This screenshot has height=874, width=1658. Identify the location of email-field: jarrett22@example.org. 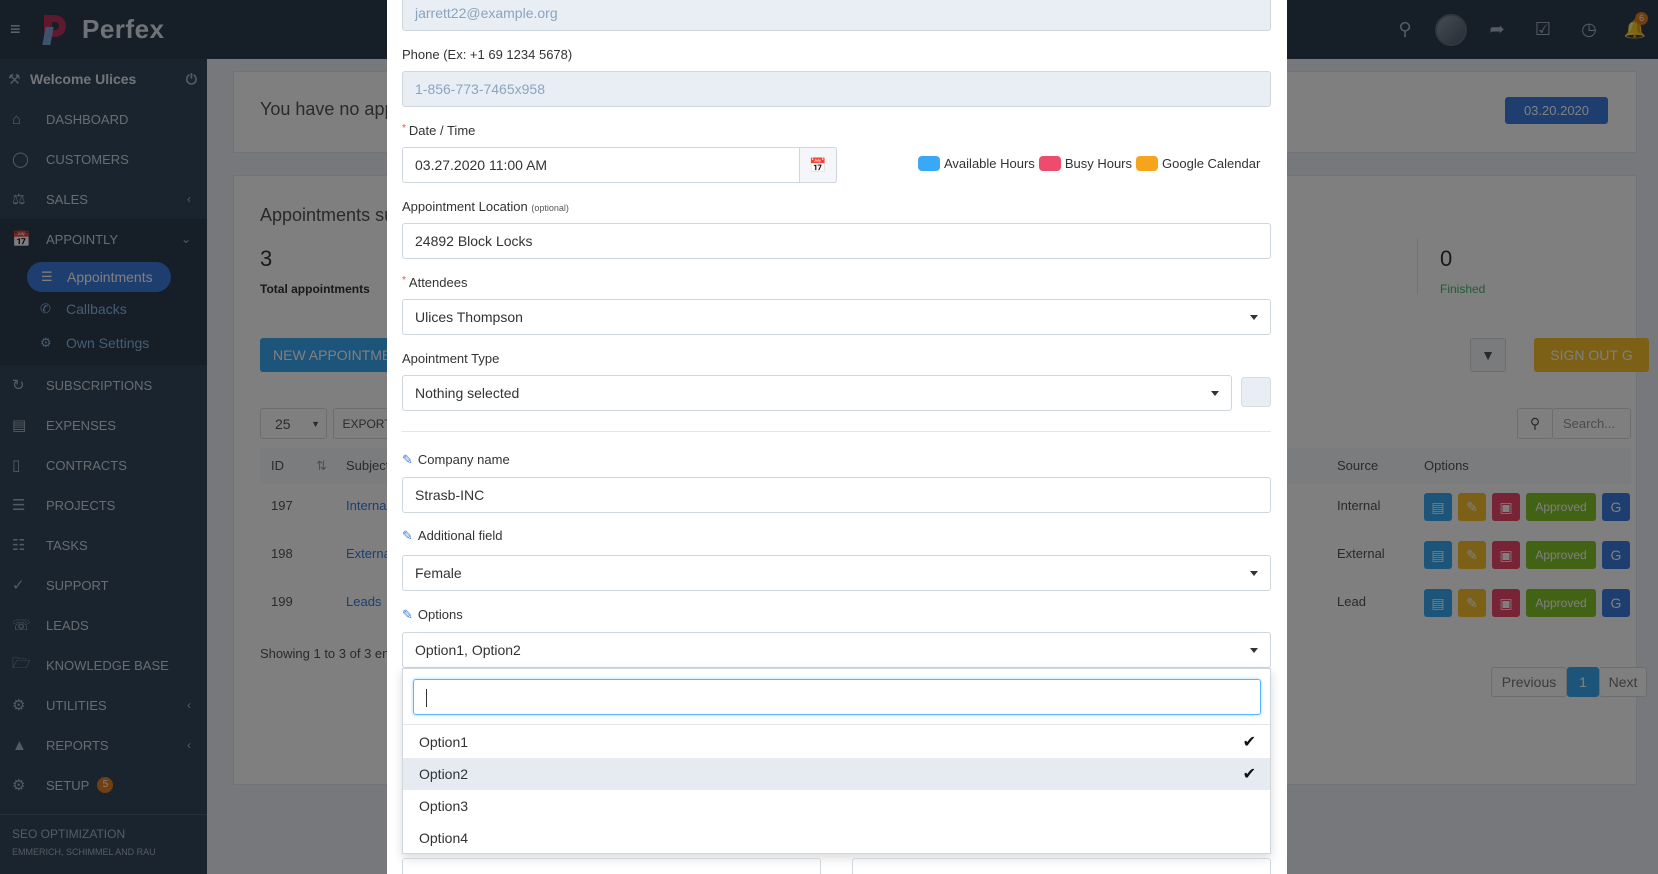
(836, 15).